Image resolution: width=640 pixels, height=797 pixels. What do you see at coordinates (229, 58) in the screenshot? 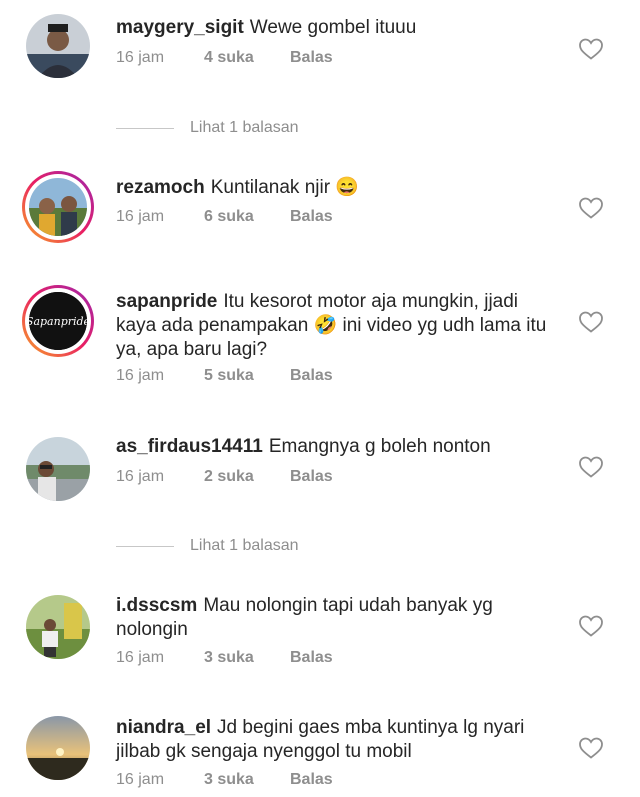
I see `comment-likes: 4 suka` at bounding box center [229, 58].